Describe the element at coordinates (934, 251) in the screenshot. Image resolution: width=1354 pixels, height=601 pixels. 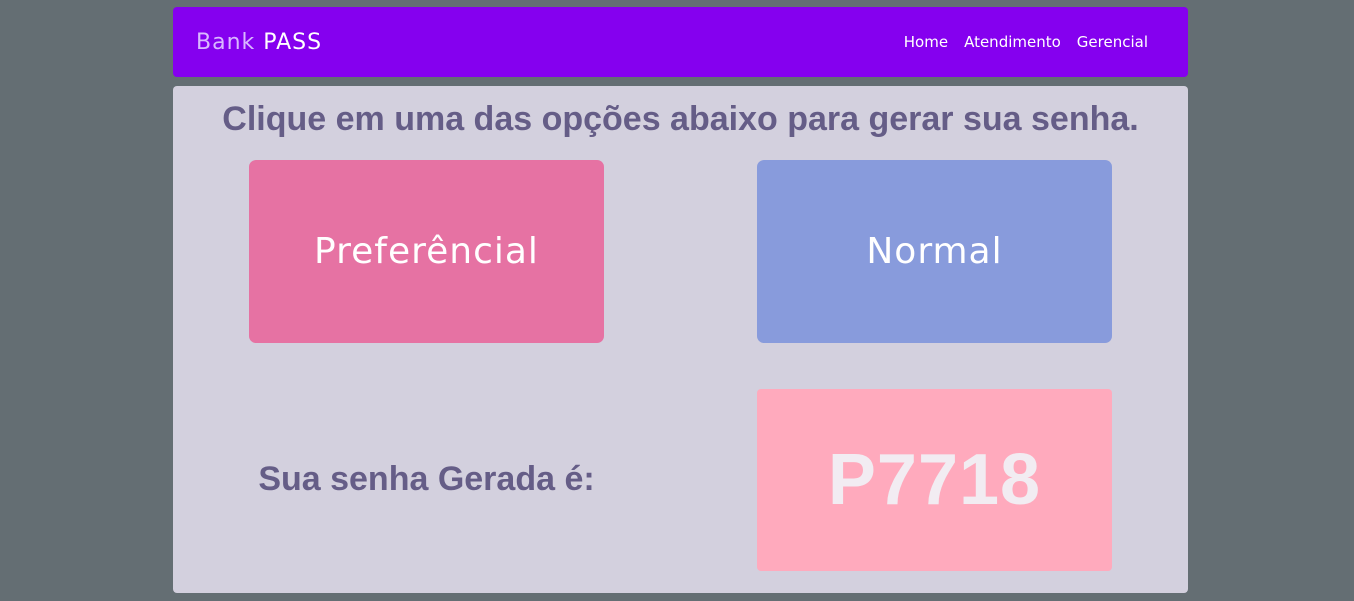
I see `normal-button: Normal` at that location.